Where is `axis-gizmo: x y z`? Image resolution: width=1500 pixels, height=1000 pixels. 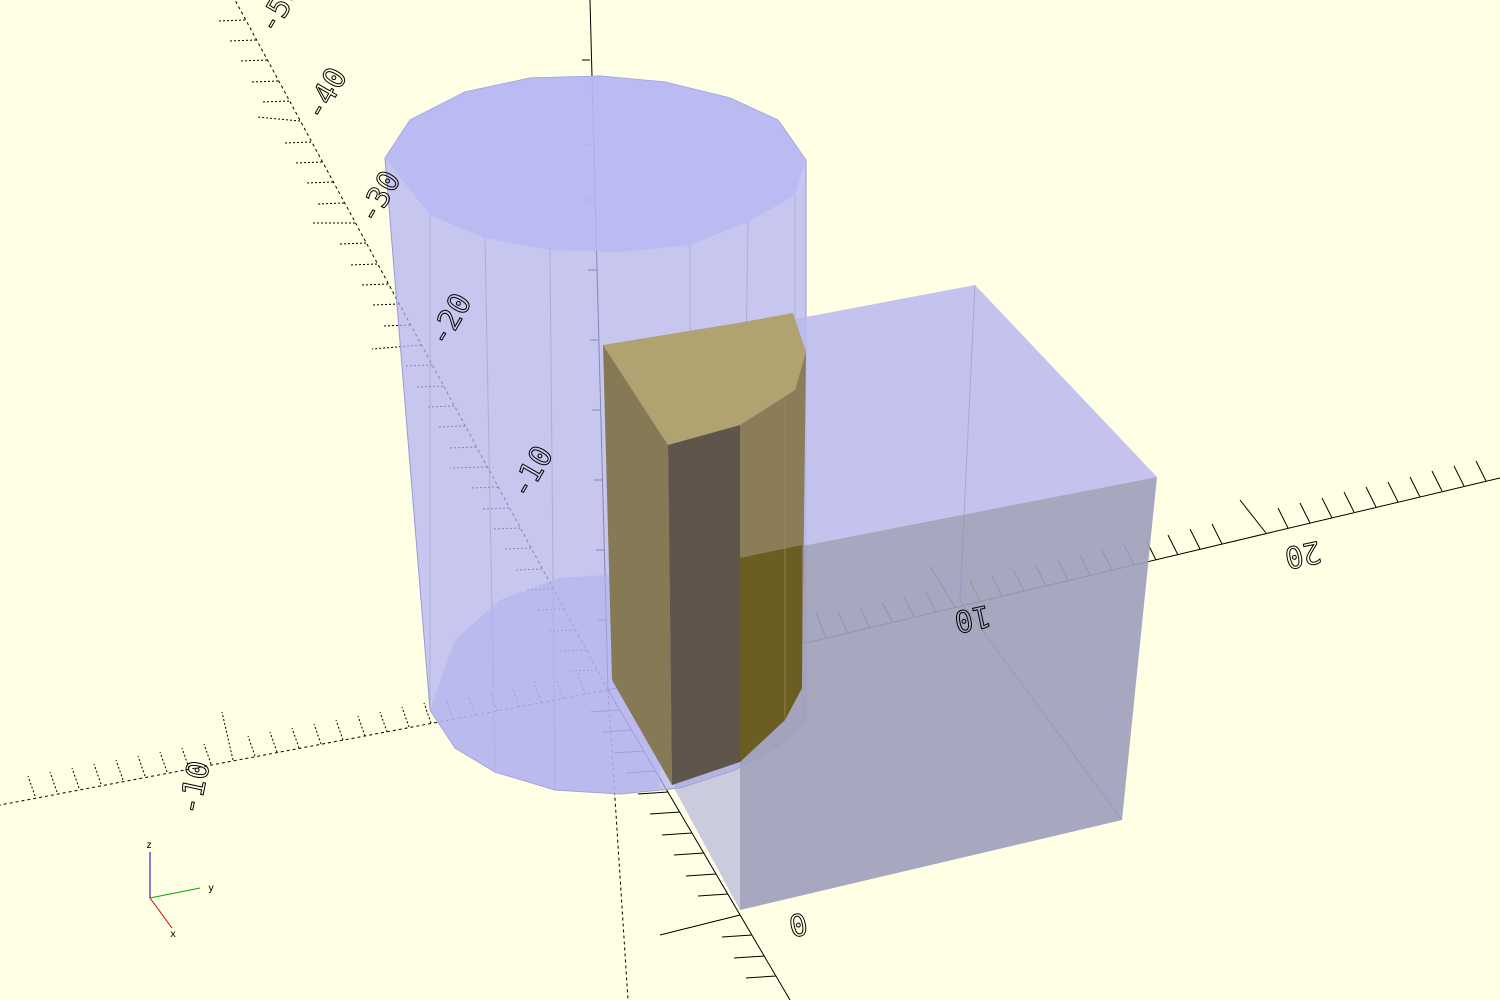
axis-gizmo: x y z is located at coordinates (180, 890).